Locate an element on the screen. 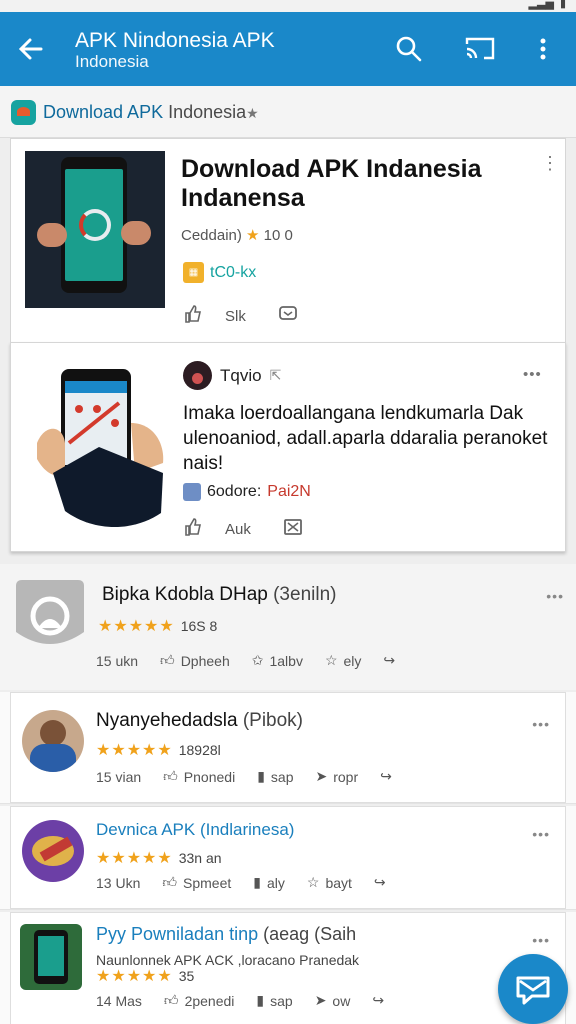  views-count: 15 ukn is located at coordinates (117, 660).